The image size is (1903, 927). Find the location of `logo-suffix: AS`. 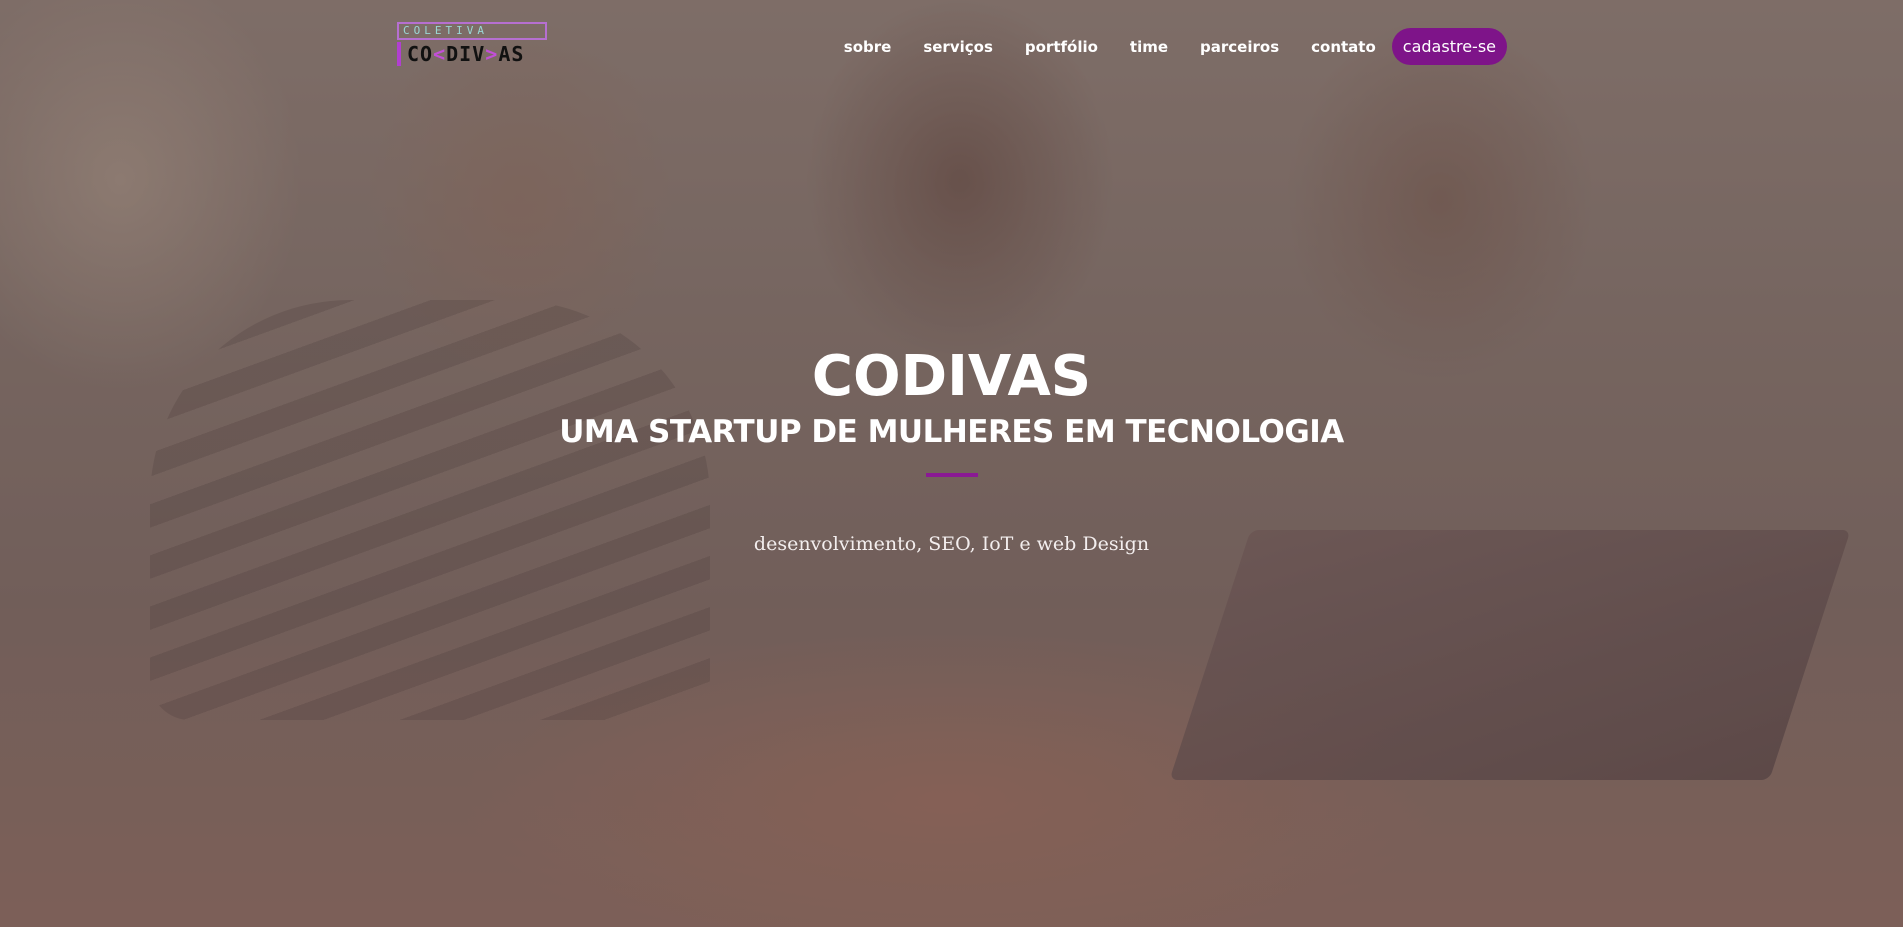

logo-suffix: AS is located at coordinates (511, 54).